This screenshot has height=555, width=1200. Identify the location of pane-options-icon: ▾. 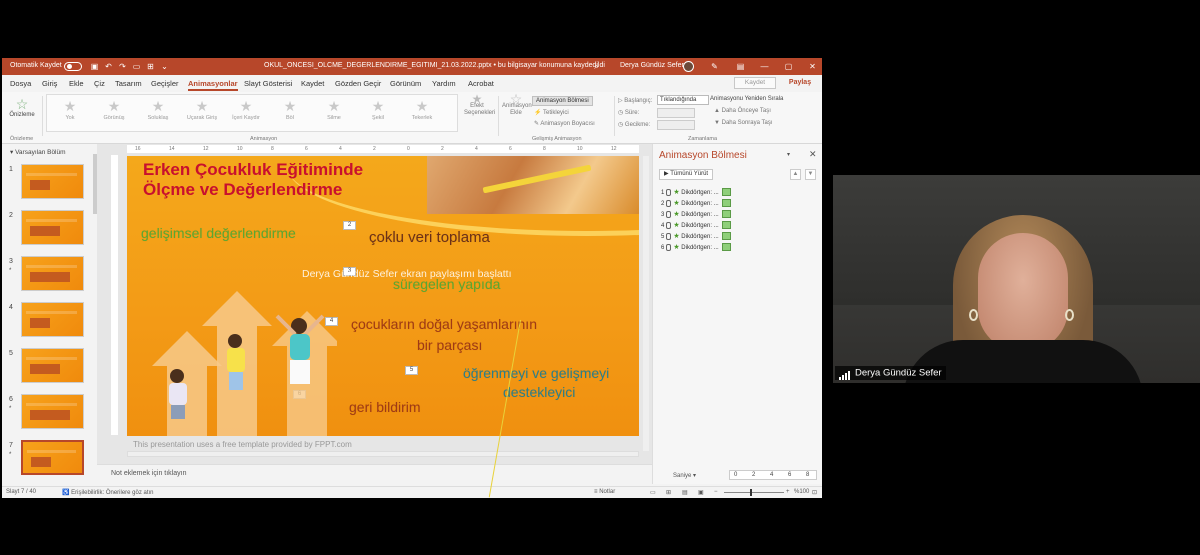
(788, 154).